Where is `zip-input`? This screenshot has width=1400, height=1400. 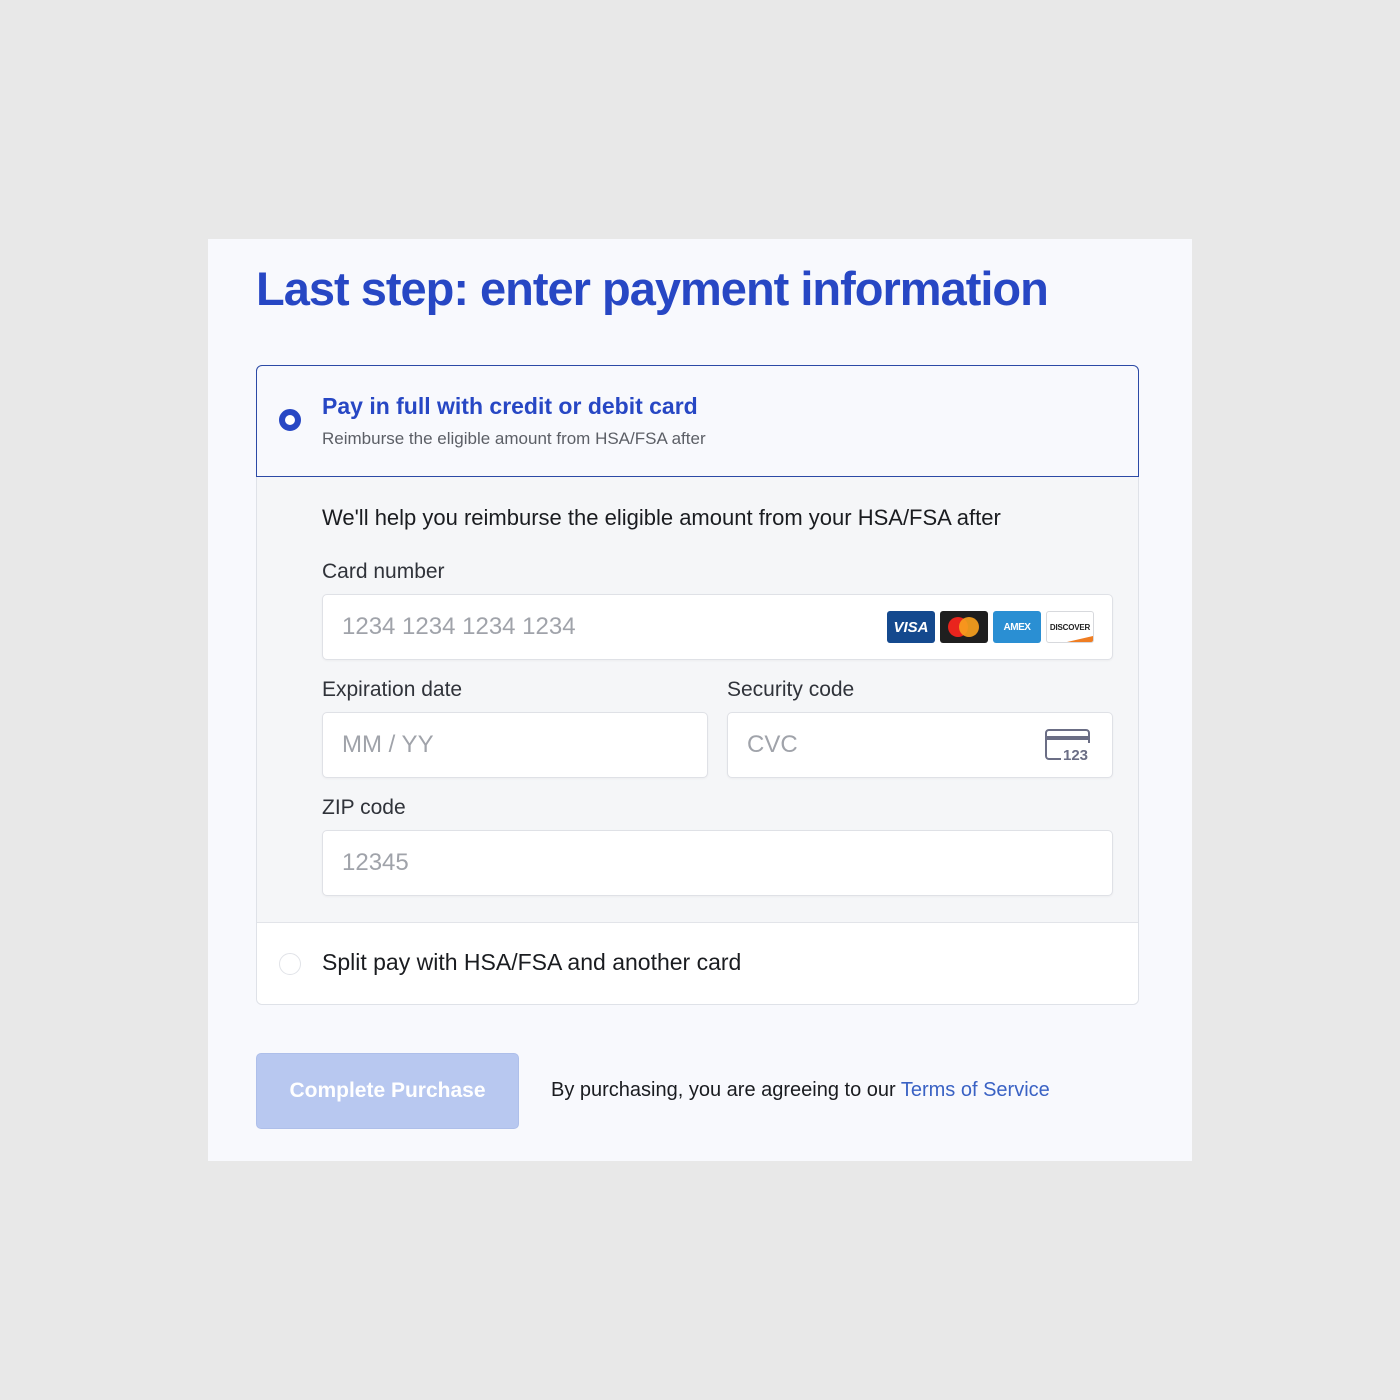
zip-input is located at coordinates (717, 863).